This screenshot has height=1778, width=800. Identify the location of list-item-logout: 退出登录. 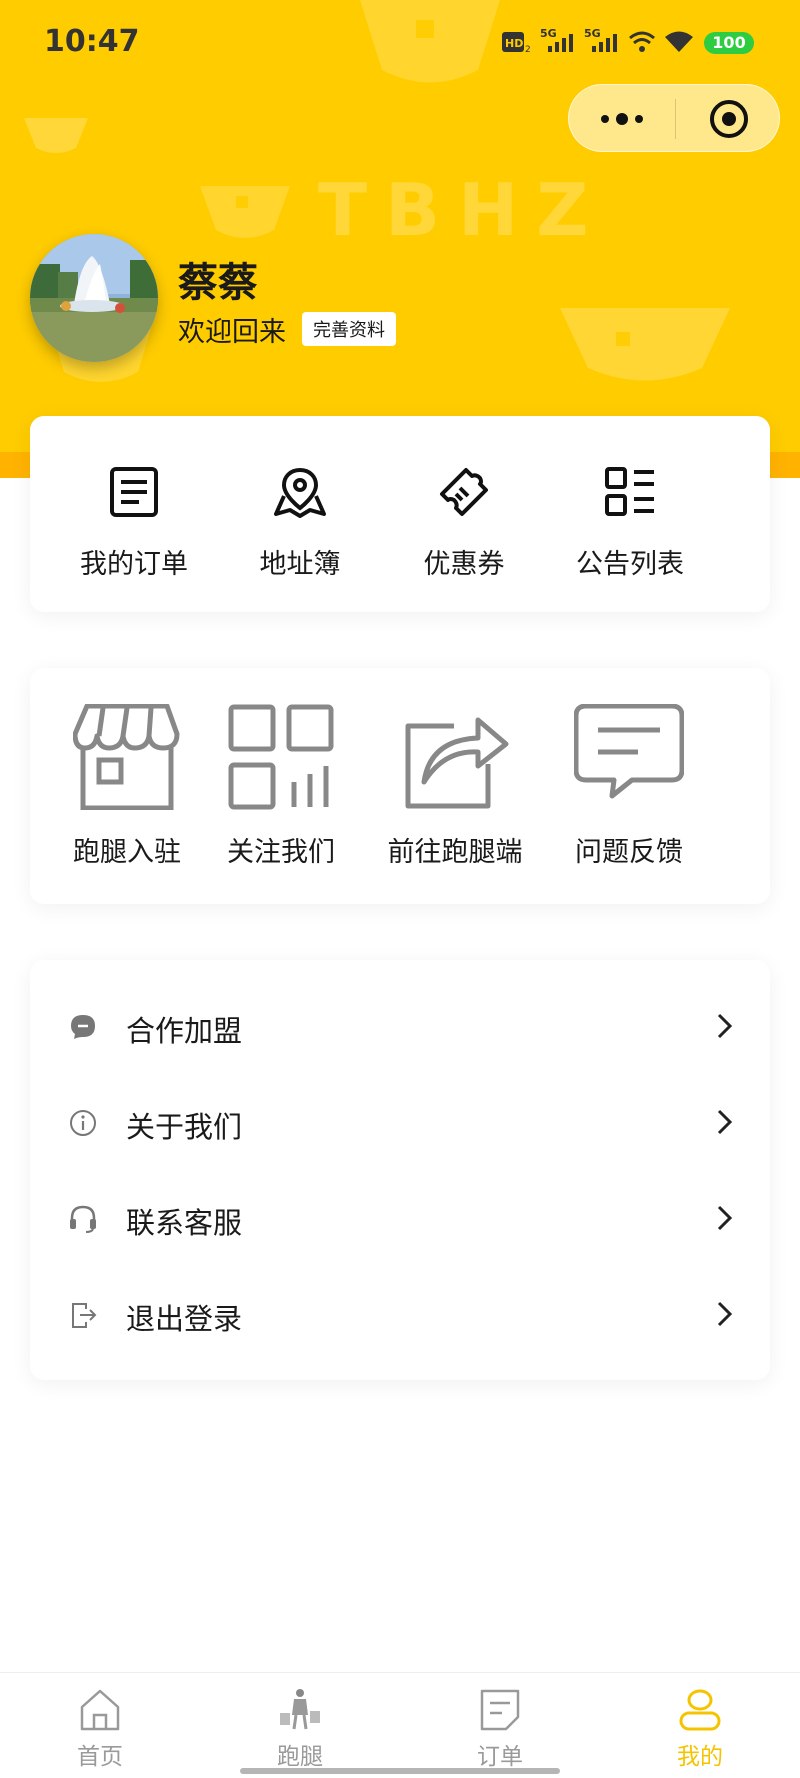
(400, 1314).